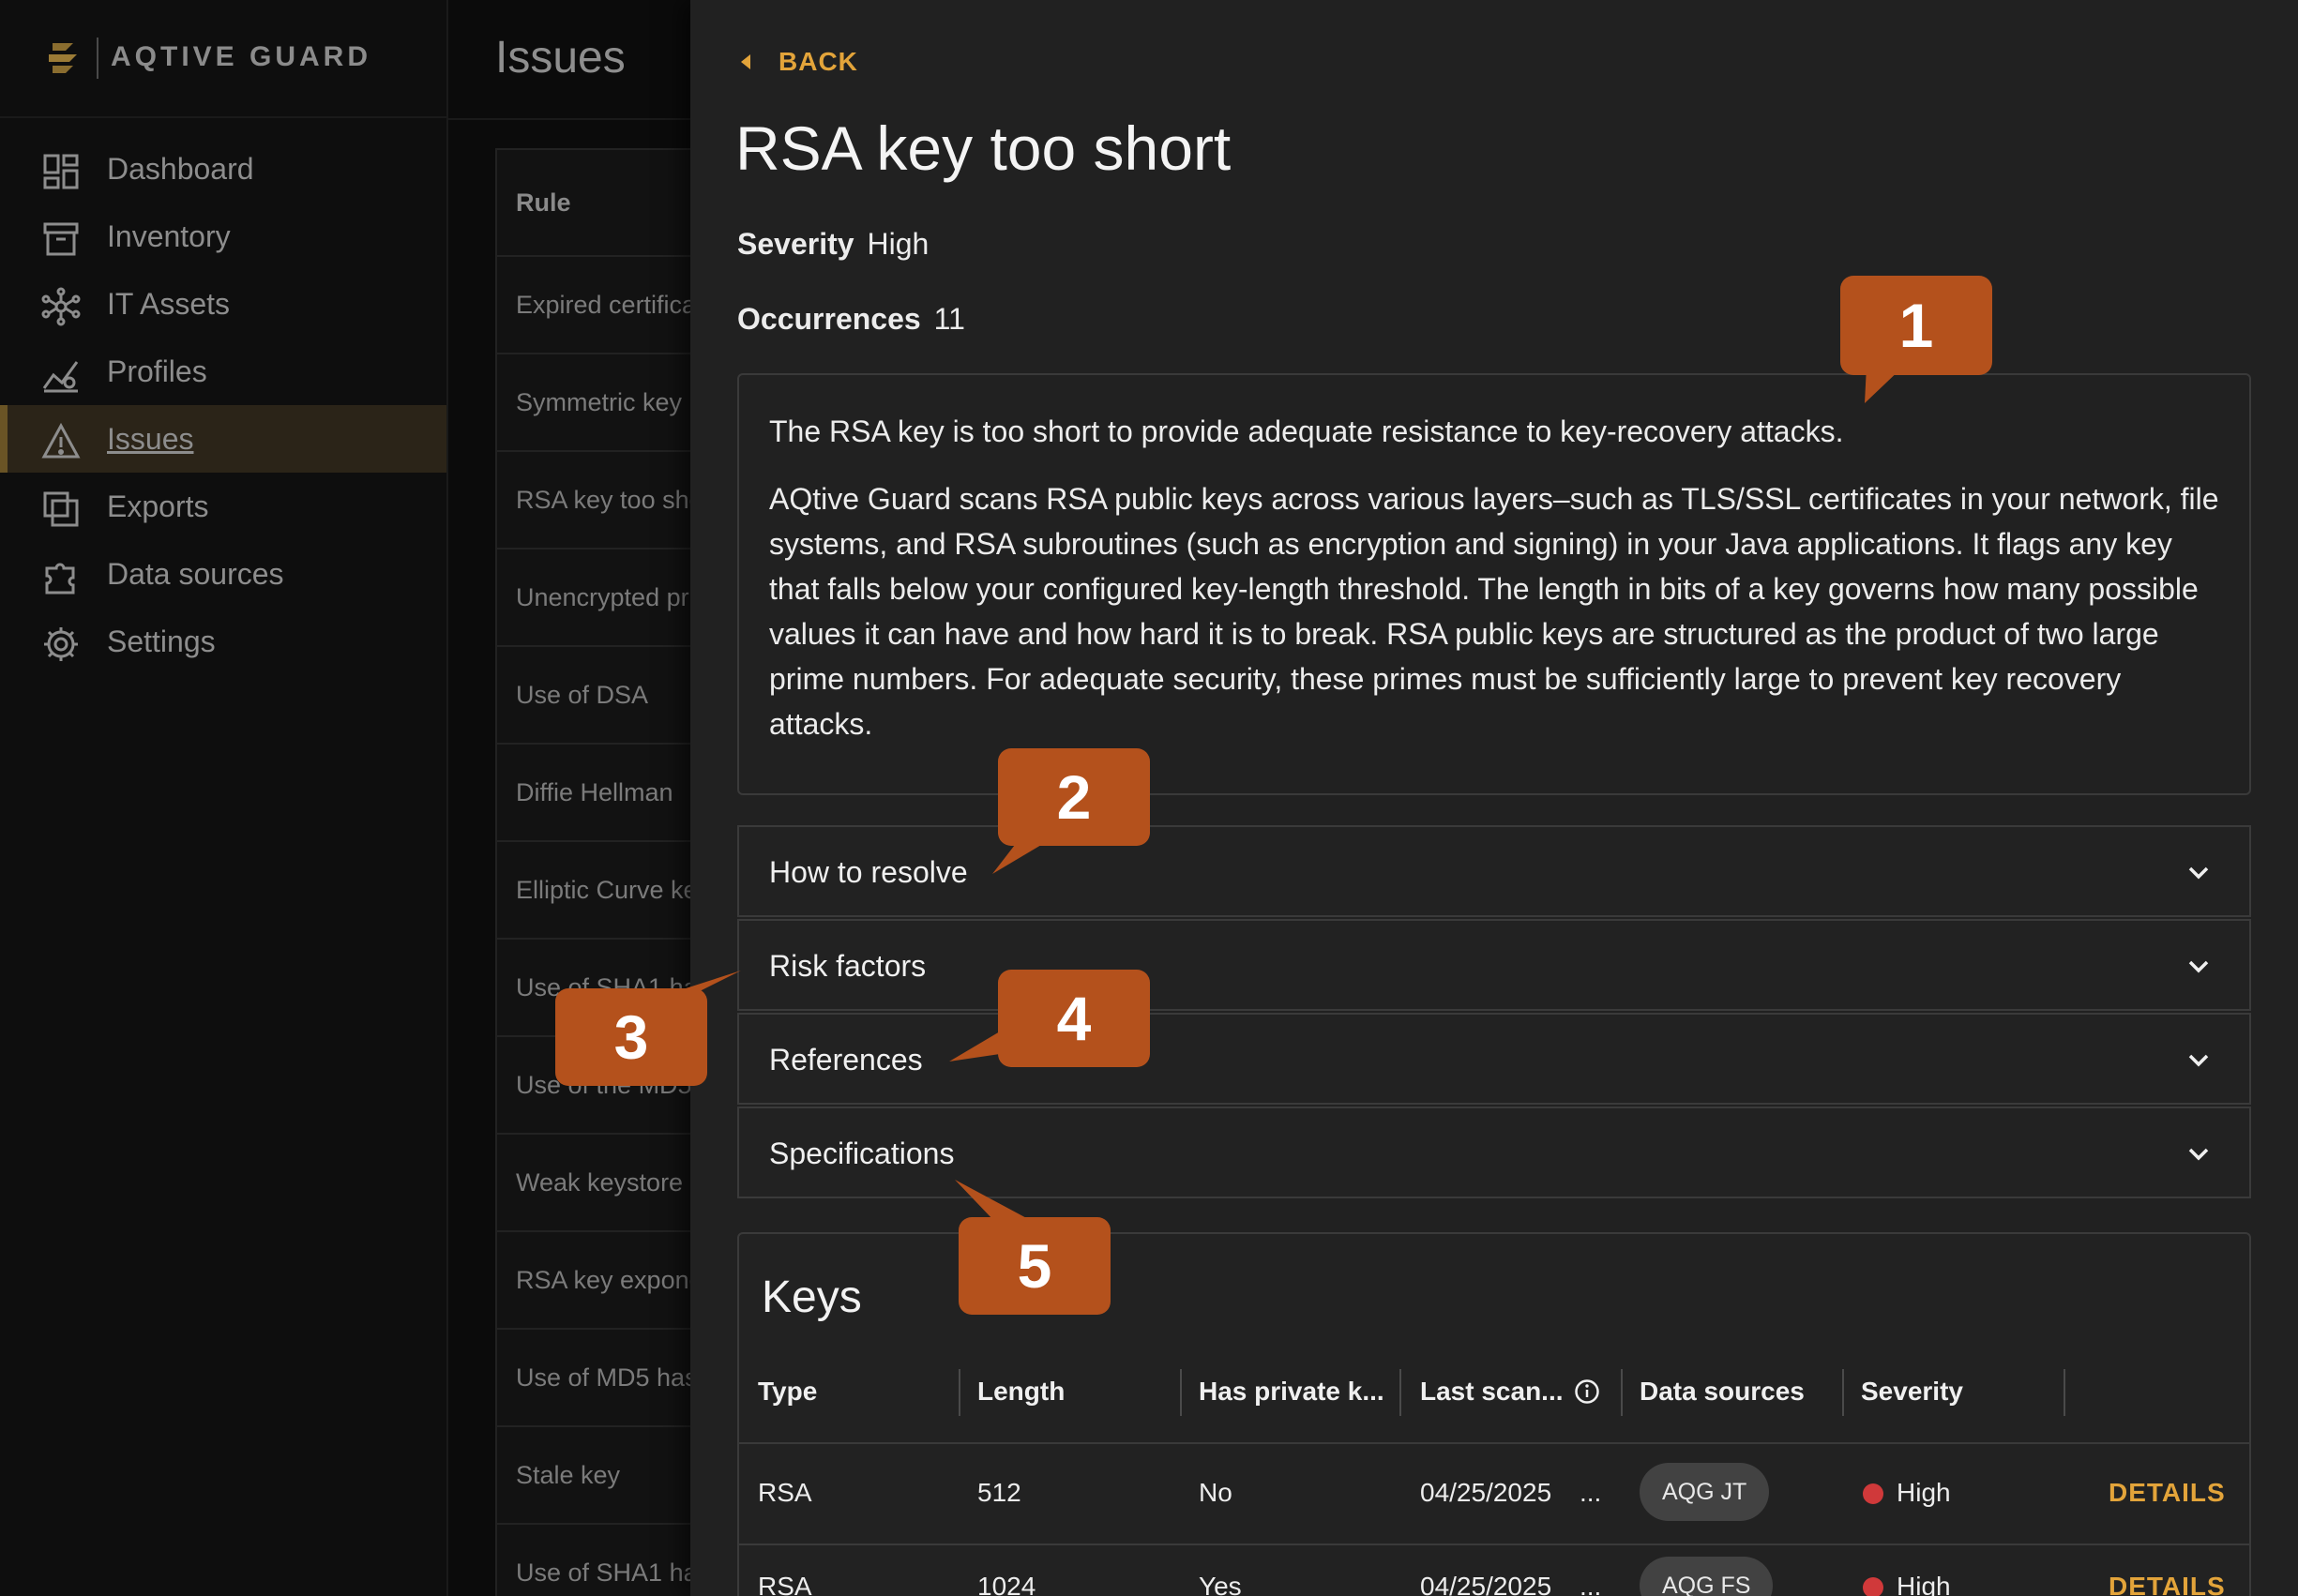 The image size is (2298, 1596). I want to click on callout-5: 5, so click(1035, 1266).